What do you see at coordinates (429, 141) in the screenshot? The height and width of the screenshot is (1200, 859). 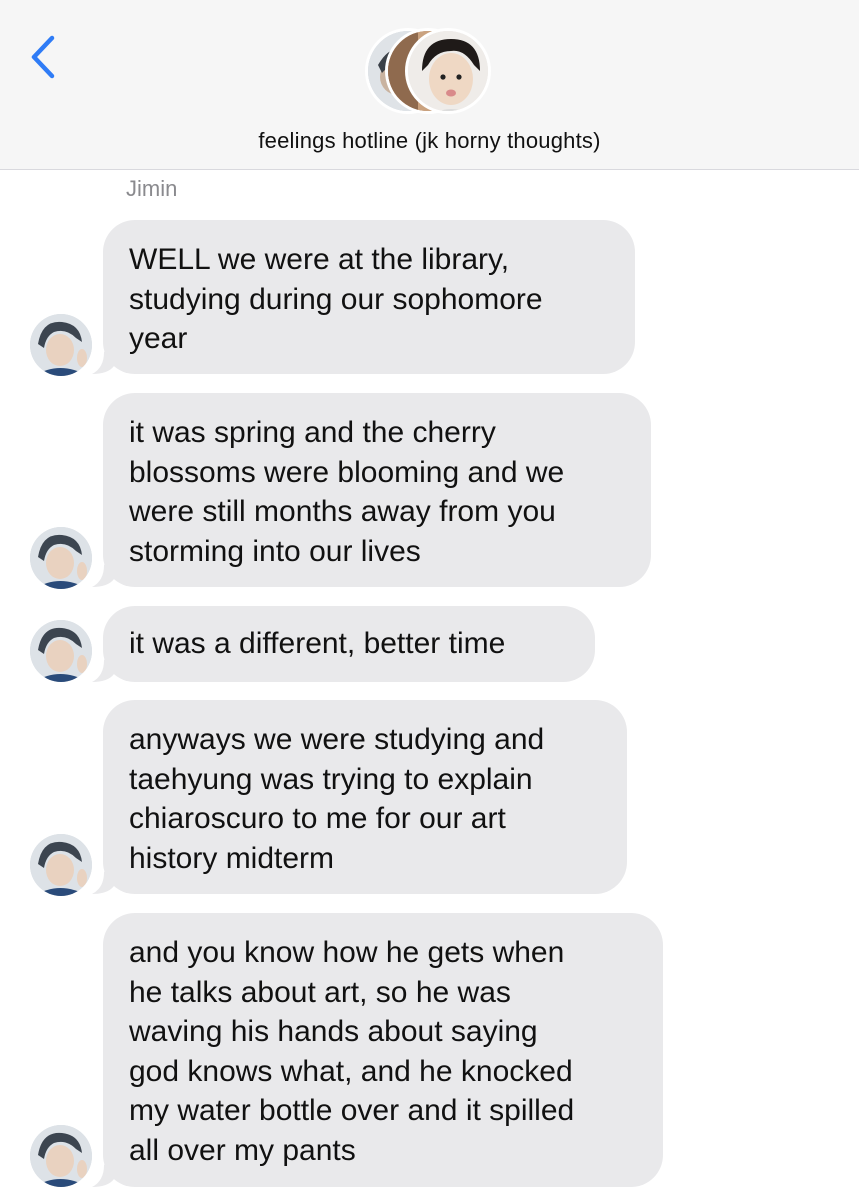 I see `group-title: feelings hotline (jk horny thoughts)` at bounding box center [429, 141].